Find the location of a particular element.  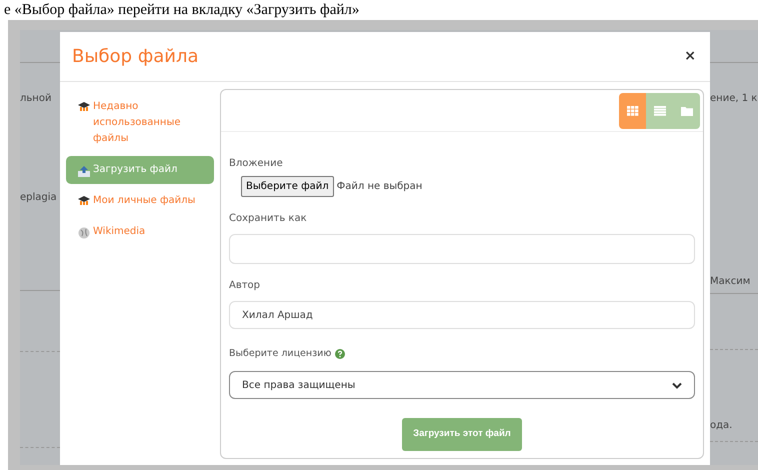

field-label: Сохранить как is located at coordinates (268, 219).